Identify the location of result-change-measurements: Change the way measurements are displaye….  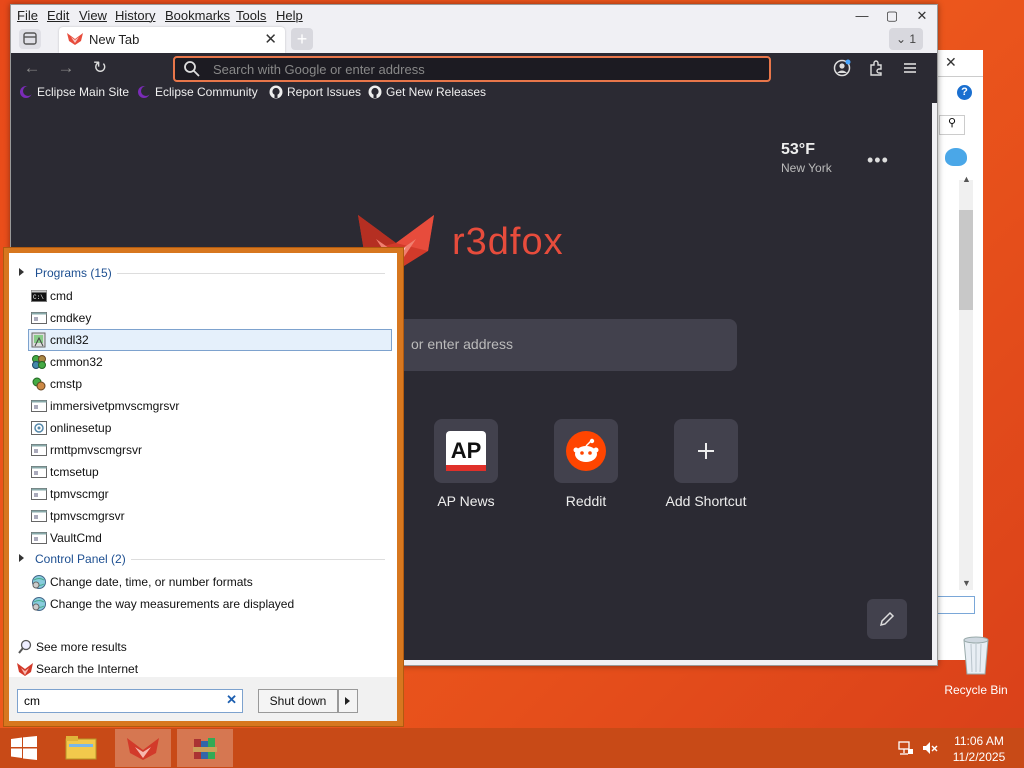
(210, 604).